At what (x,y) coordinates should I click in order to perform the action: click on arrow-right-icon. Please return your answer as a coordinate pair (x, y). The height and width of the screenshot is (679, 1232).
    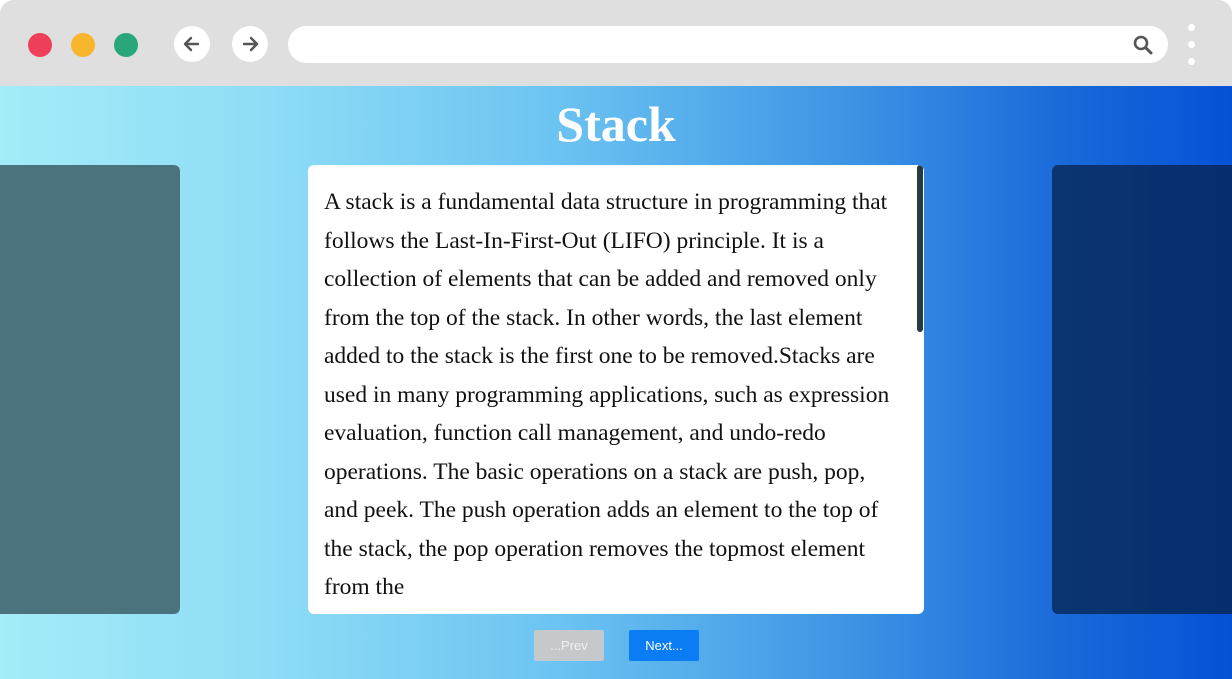
    Looking at the image, I should click on (250, 44).